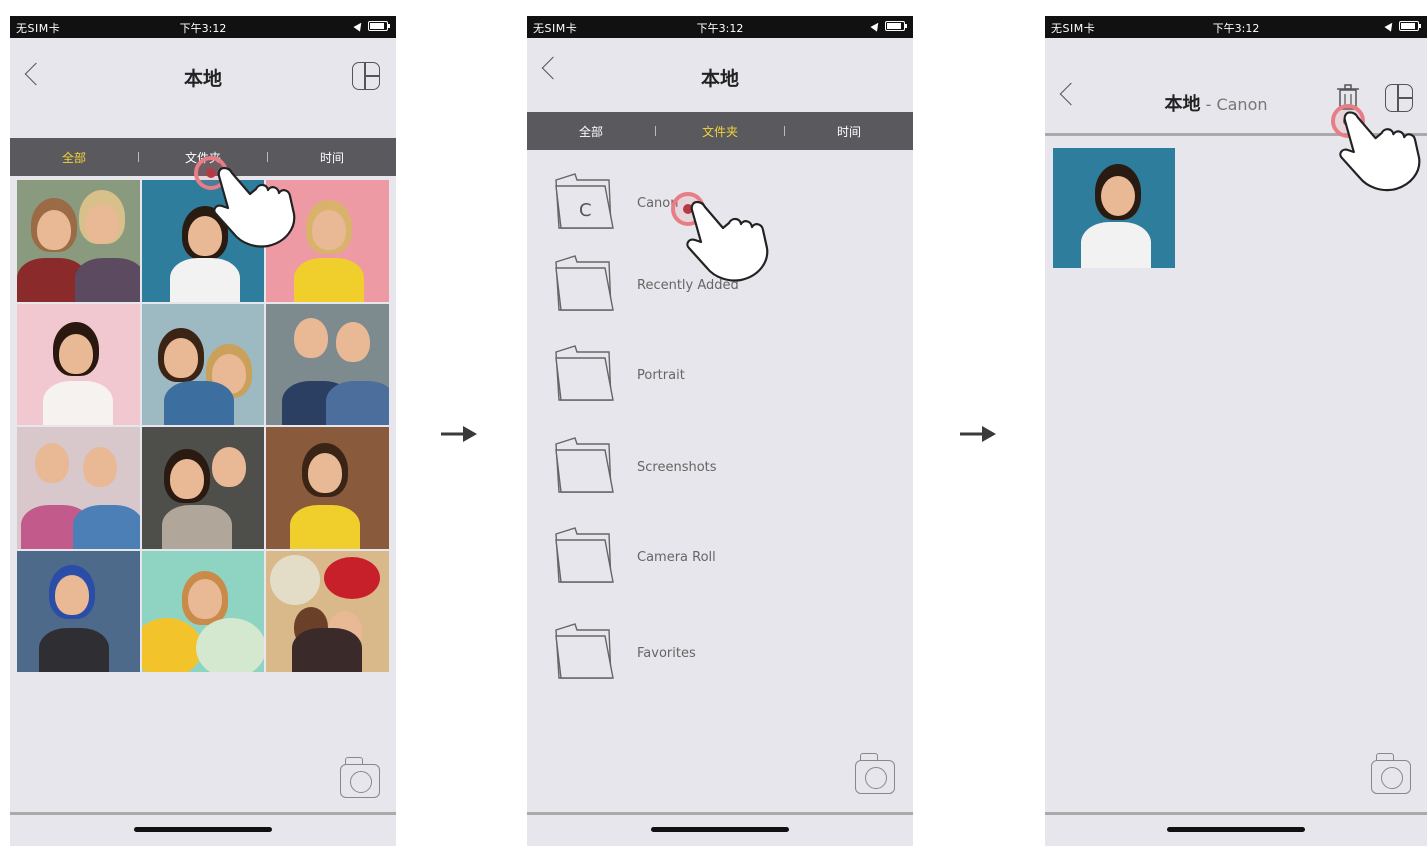  What do you see at coordinates (703, 657) in the screenshot?
I see `folder-item-favorites: Favorites` at bounding box center [703, 657].